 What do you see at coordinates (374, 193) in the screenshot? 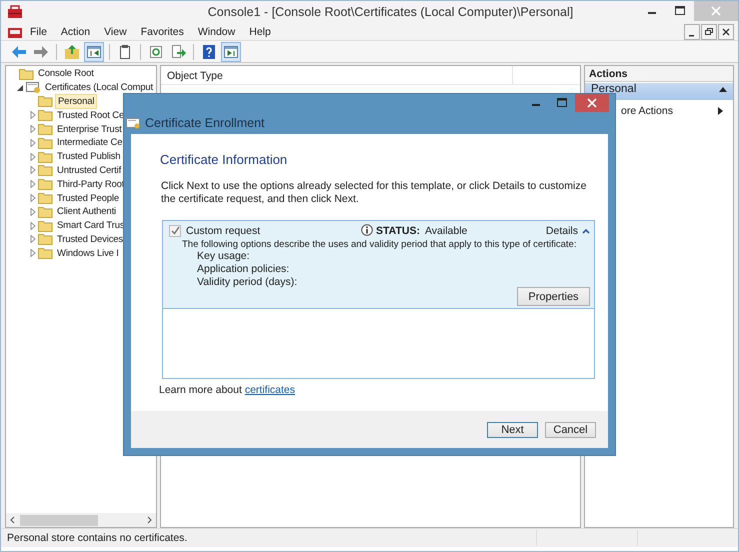
I see `instructions-text: Click Next to use the options already selected for this template, or click Details to customize the certificate request, and then click Next.` at bounding box center [374, 193].